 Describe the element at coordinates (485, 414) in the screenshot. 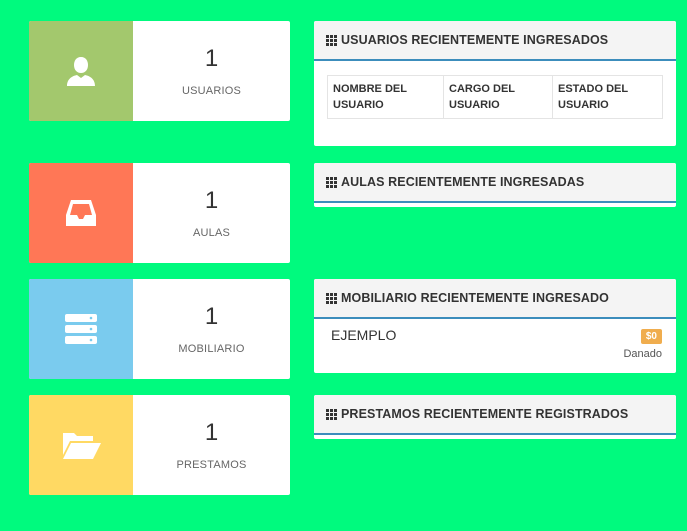

I see `panel-title-loans: PRESTAMOS RECIENTEMENTE REGISTRADOS` at that location.